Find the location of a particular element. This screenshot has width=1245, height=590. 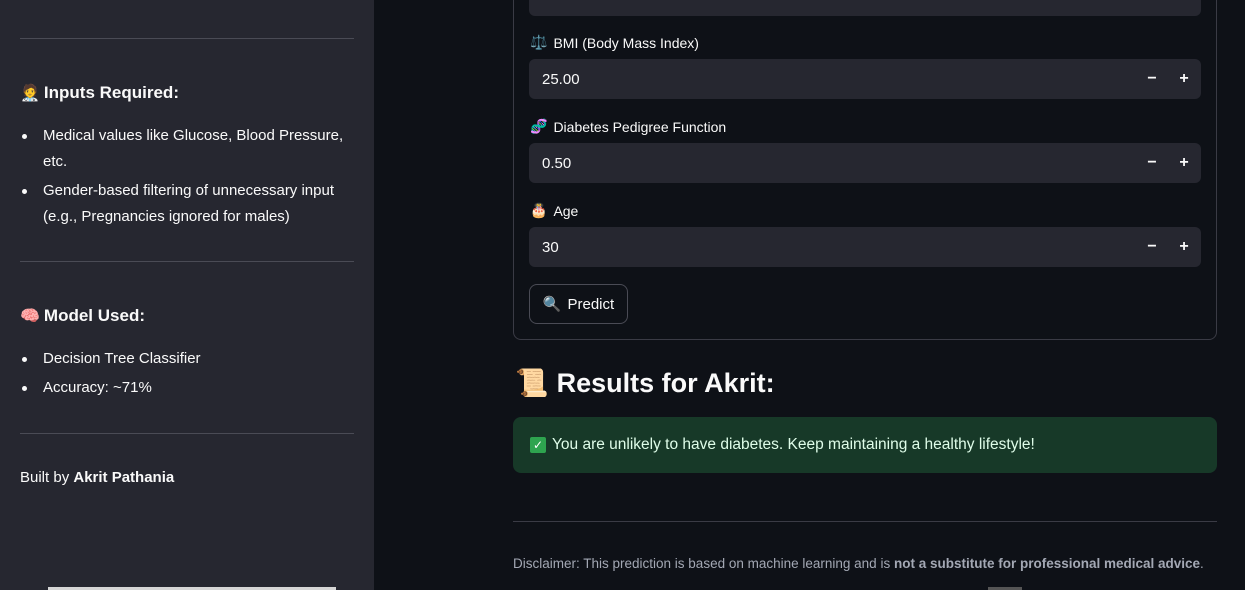

inputs-required-label: Inputs Required: is located at coordinates (111, 92).